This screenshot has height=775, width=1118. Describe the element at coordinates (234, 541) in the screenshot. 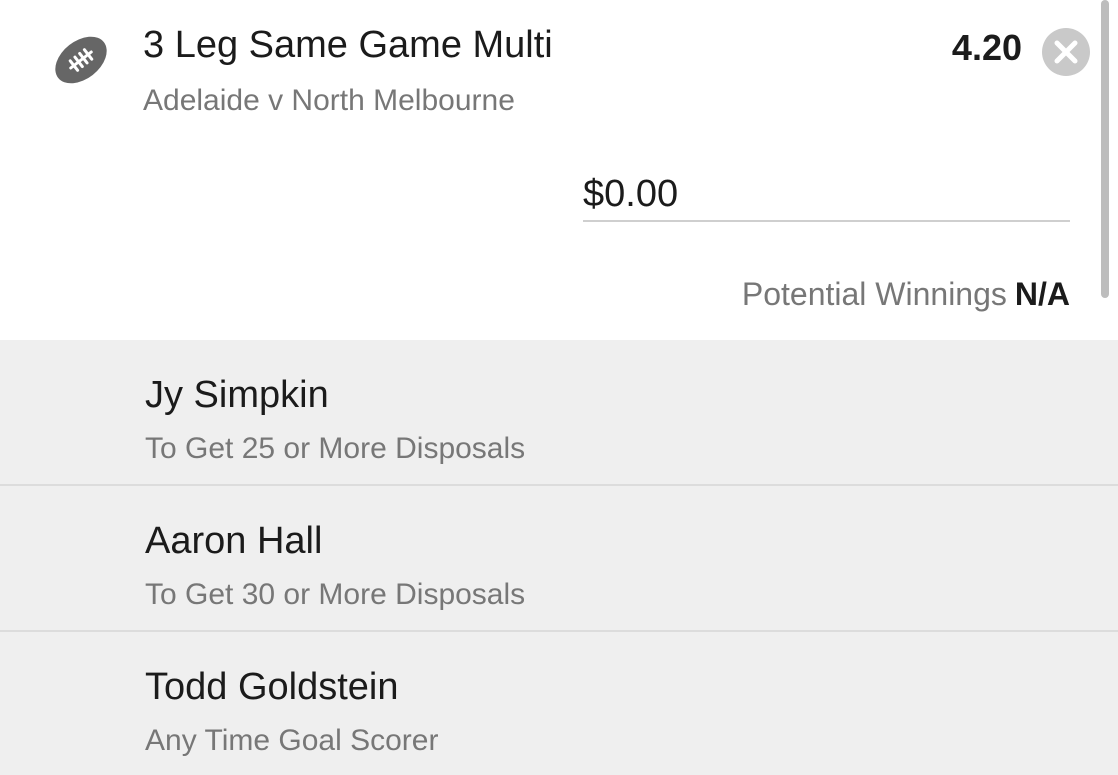

I see `leg-player-name: Aaron Hall` at that location.